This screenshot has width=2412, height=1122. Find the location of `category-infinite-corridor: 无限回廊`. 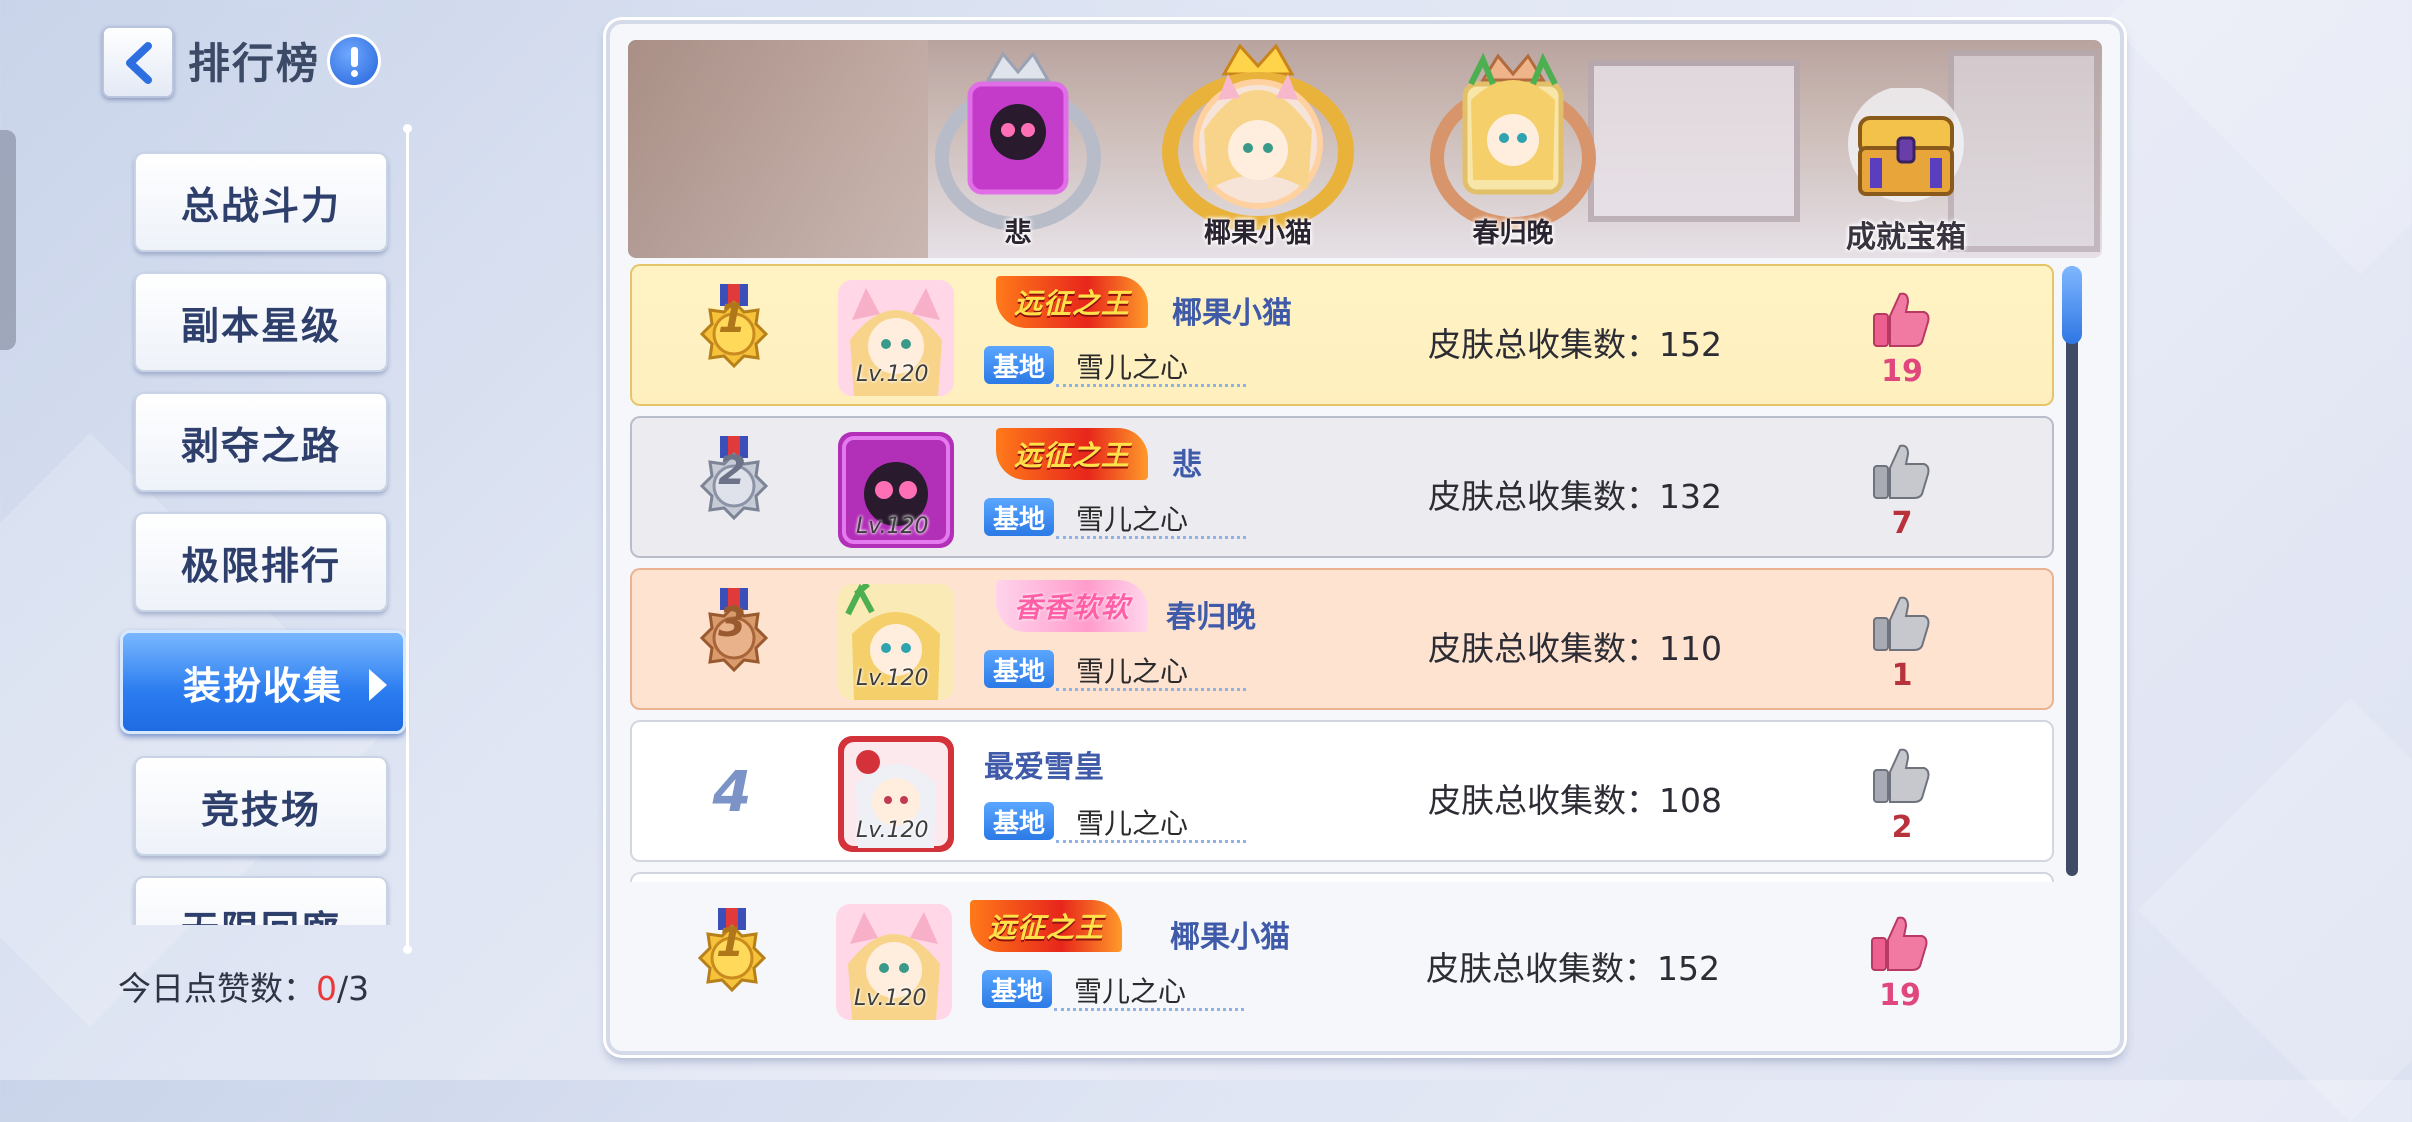

category-infinite-corridor: 无限回廊 is located at coordinates (261, 900).